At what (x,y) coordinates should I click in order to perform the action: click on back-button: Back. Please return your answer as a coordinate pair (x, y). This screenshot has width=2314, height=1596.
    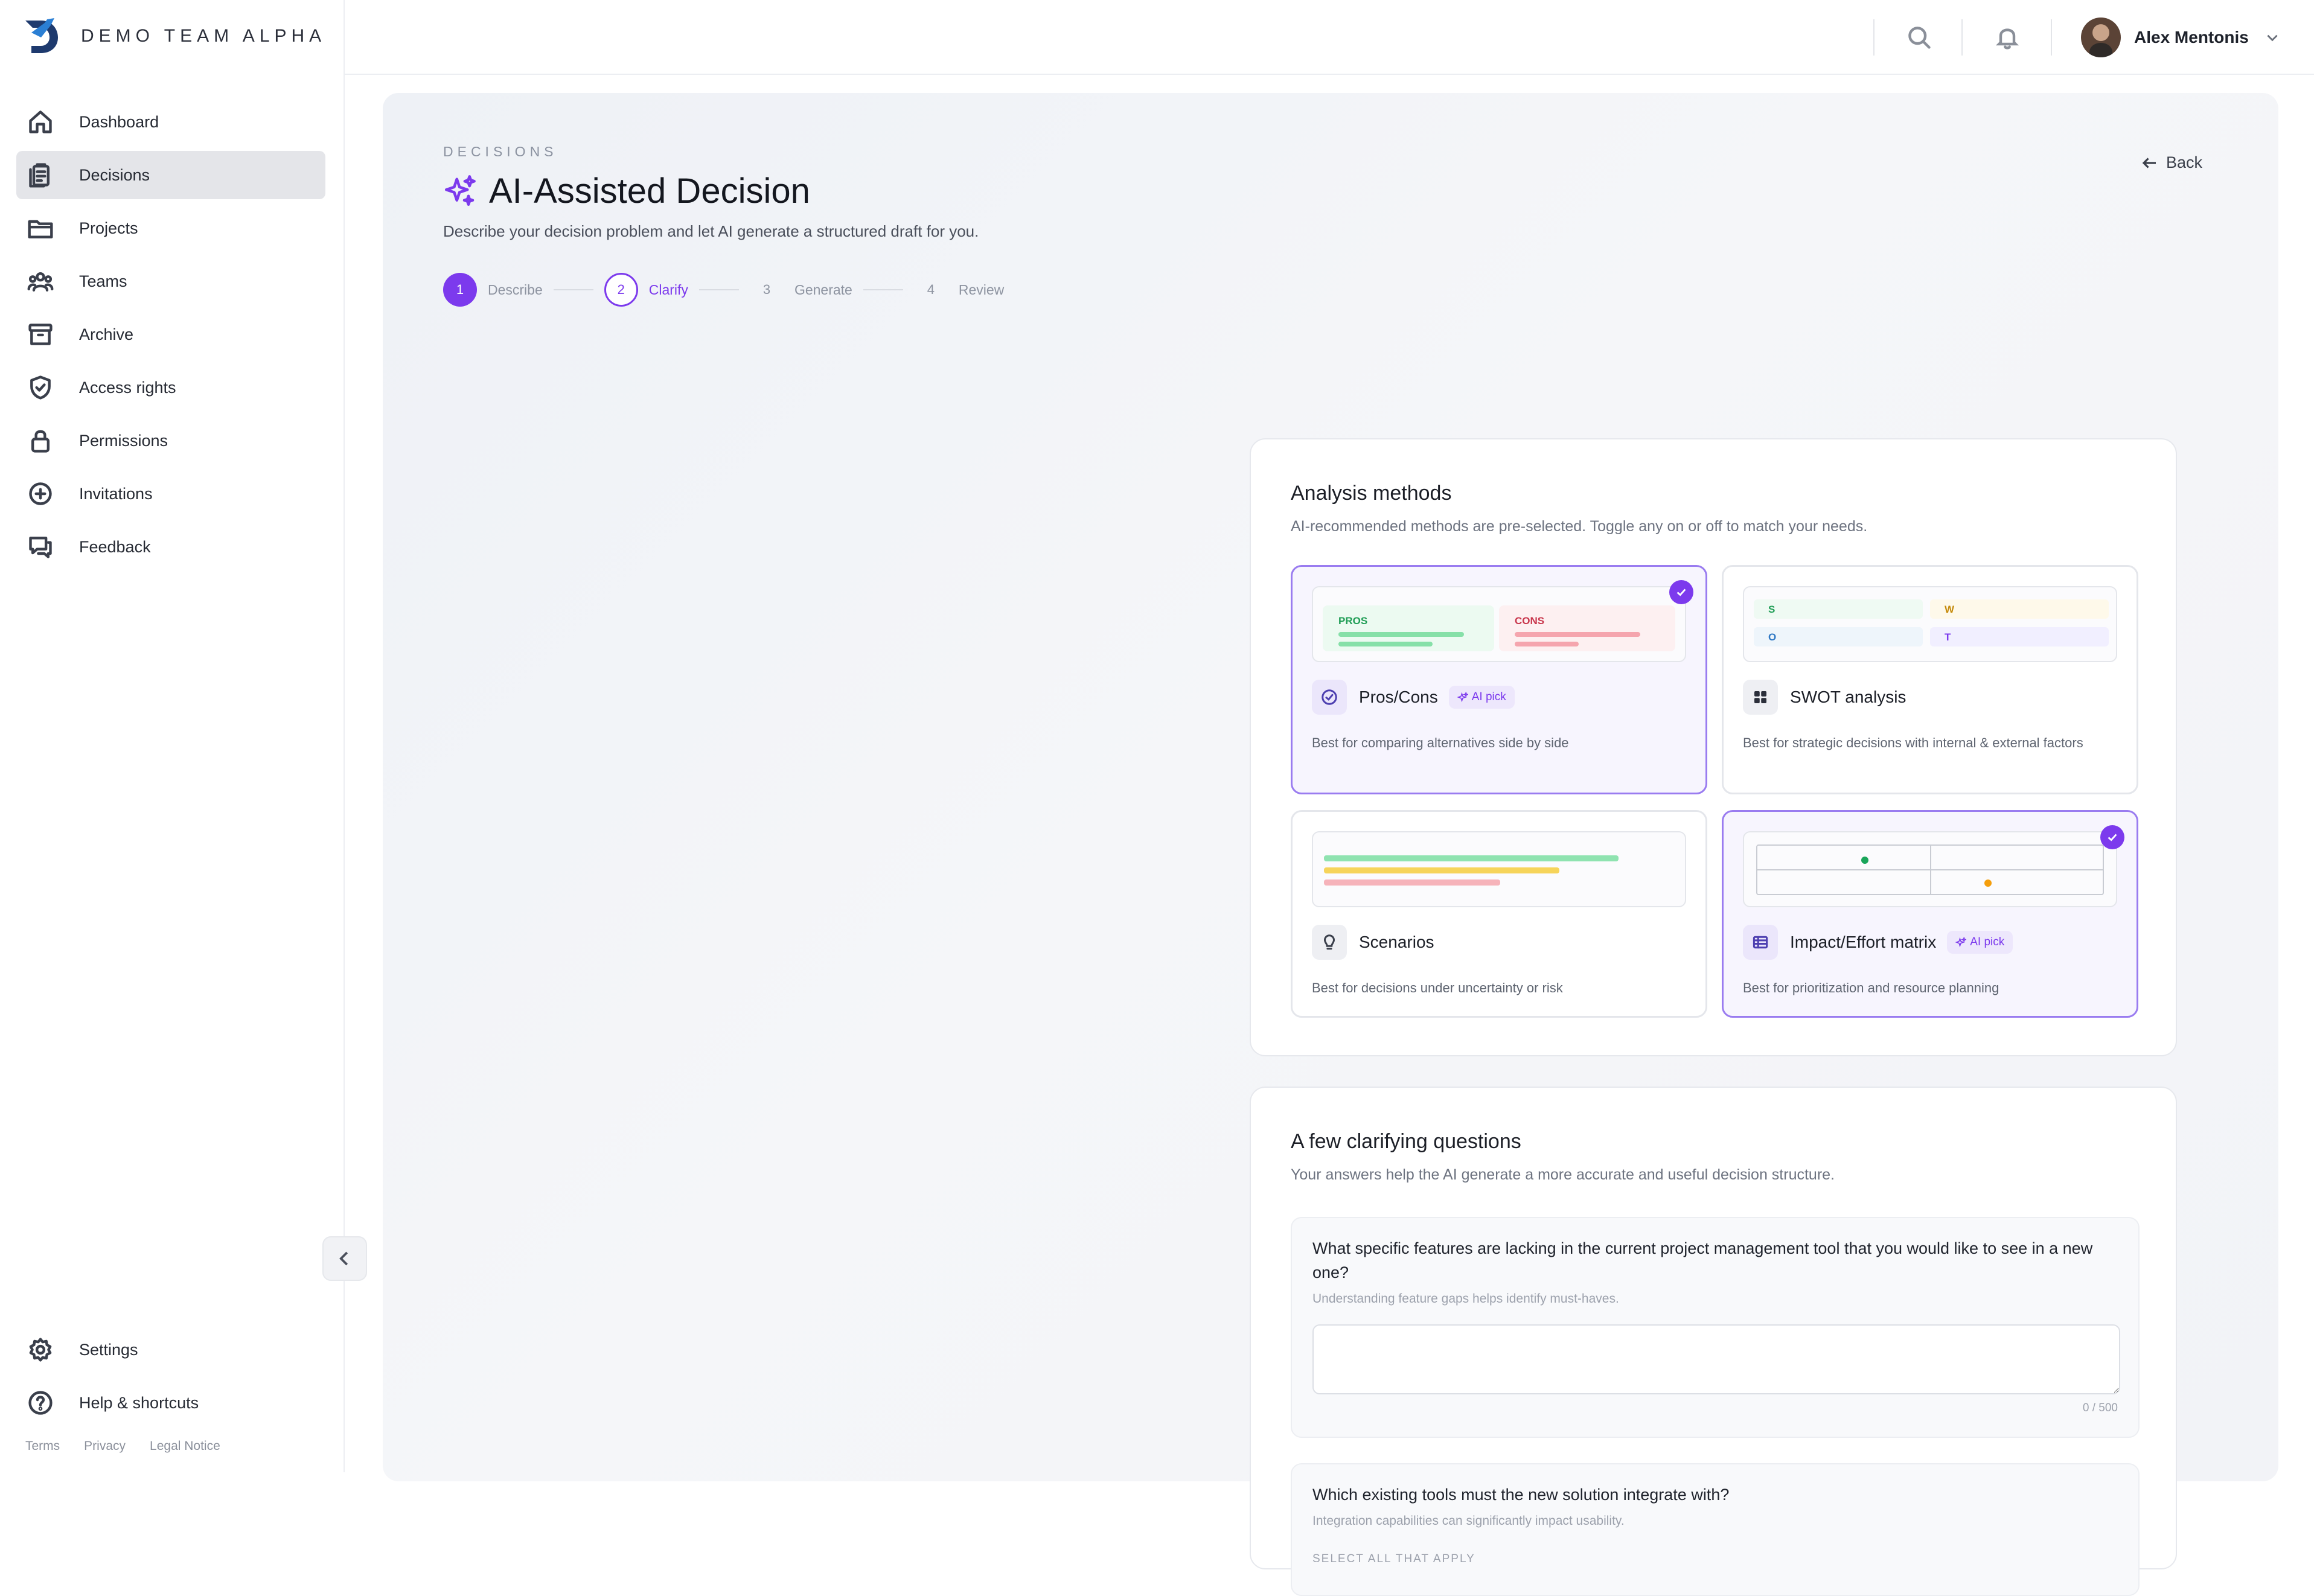
    Looking at the image, I should click on (2171, 163).